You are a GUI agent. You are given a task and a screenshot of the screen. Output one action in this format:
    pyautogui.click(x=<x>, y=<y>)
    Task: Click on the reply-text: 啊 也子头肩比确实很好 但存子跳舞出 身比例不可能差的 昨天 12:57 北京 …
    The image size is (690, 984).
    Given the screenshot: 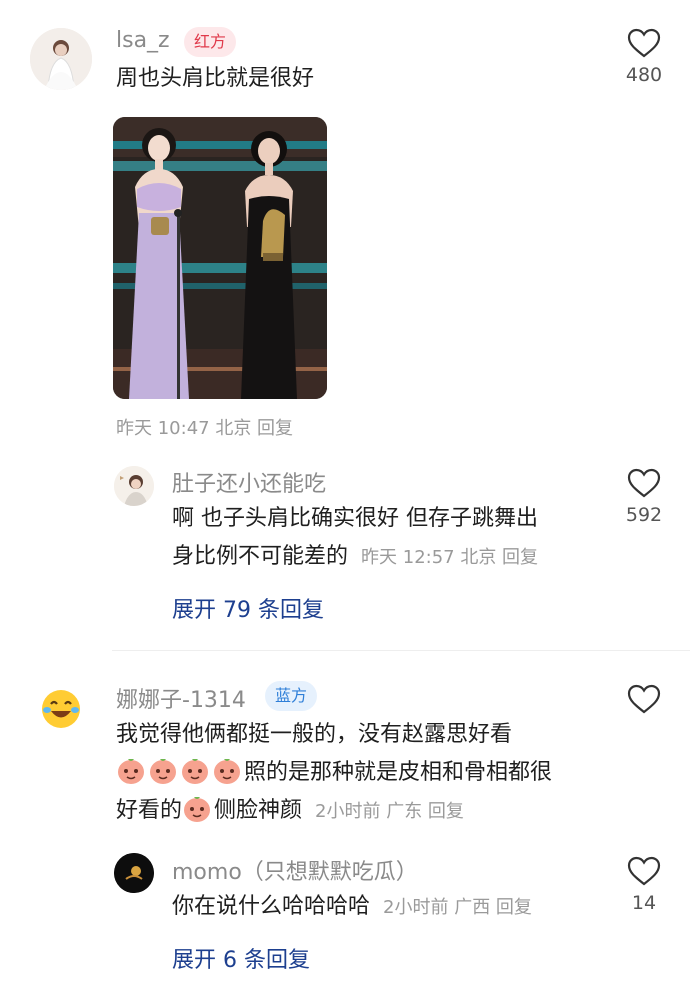 What is the action you would take?
    pyautogui.click(x=355, y=538)
    